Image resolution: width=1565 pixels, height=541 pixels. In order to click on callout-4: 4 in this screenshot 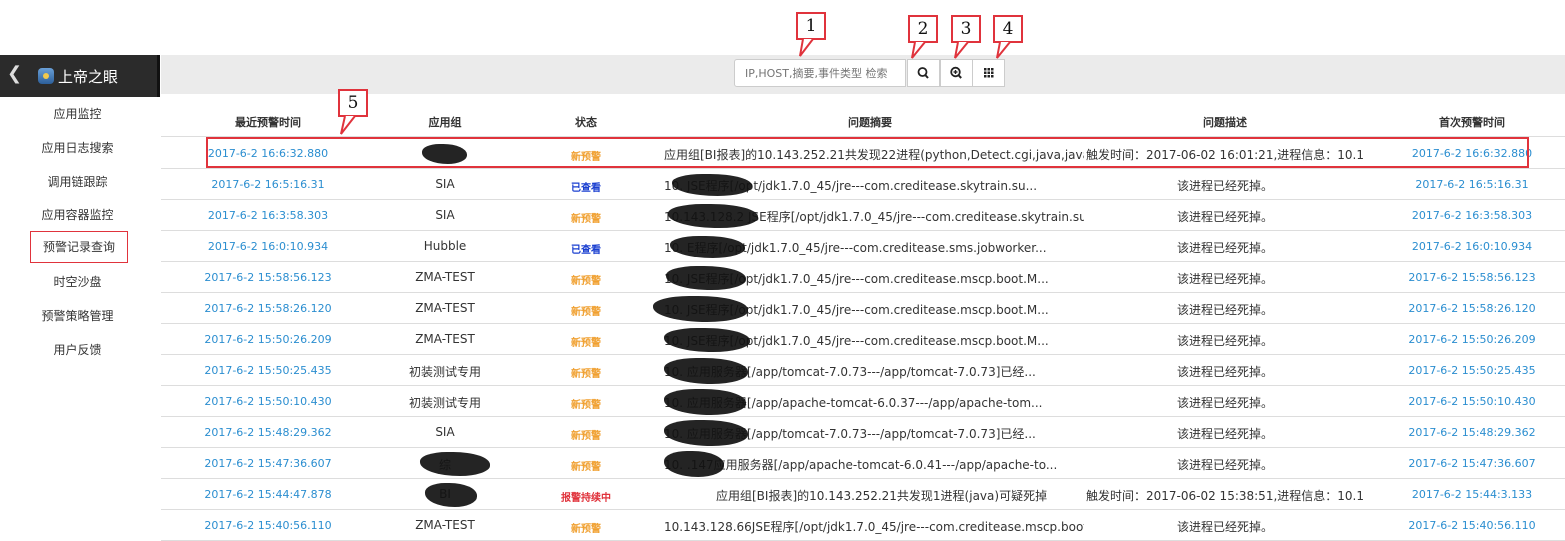, I will do `click(1008, 29)`.